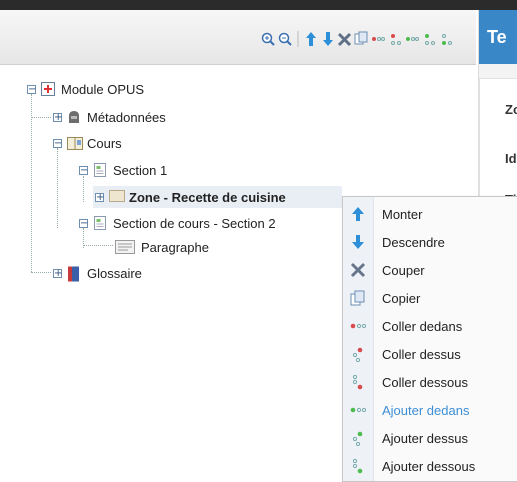  I want to click on tree-node-cours: − Cours, so click(87, 143).